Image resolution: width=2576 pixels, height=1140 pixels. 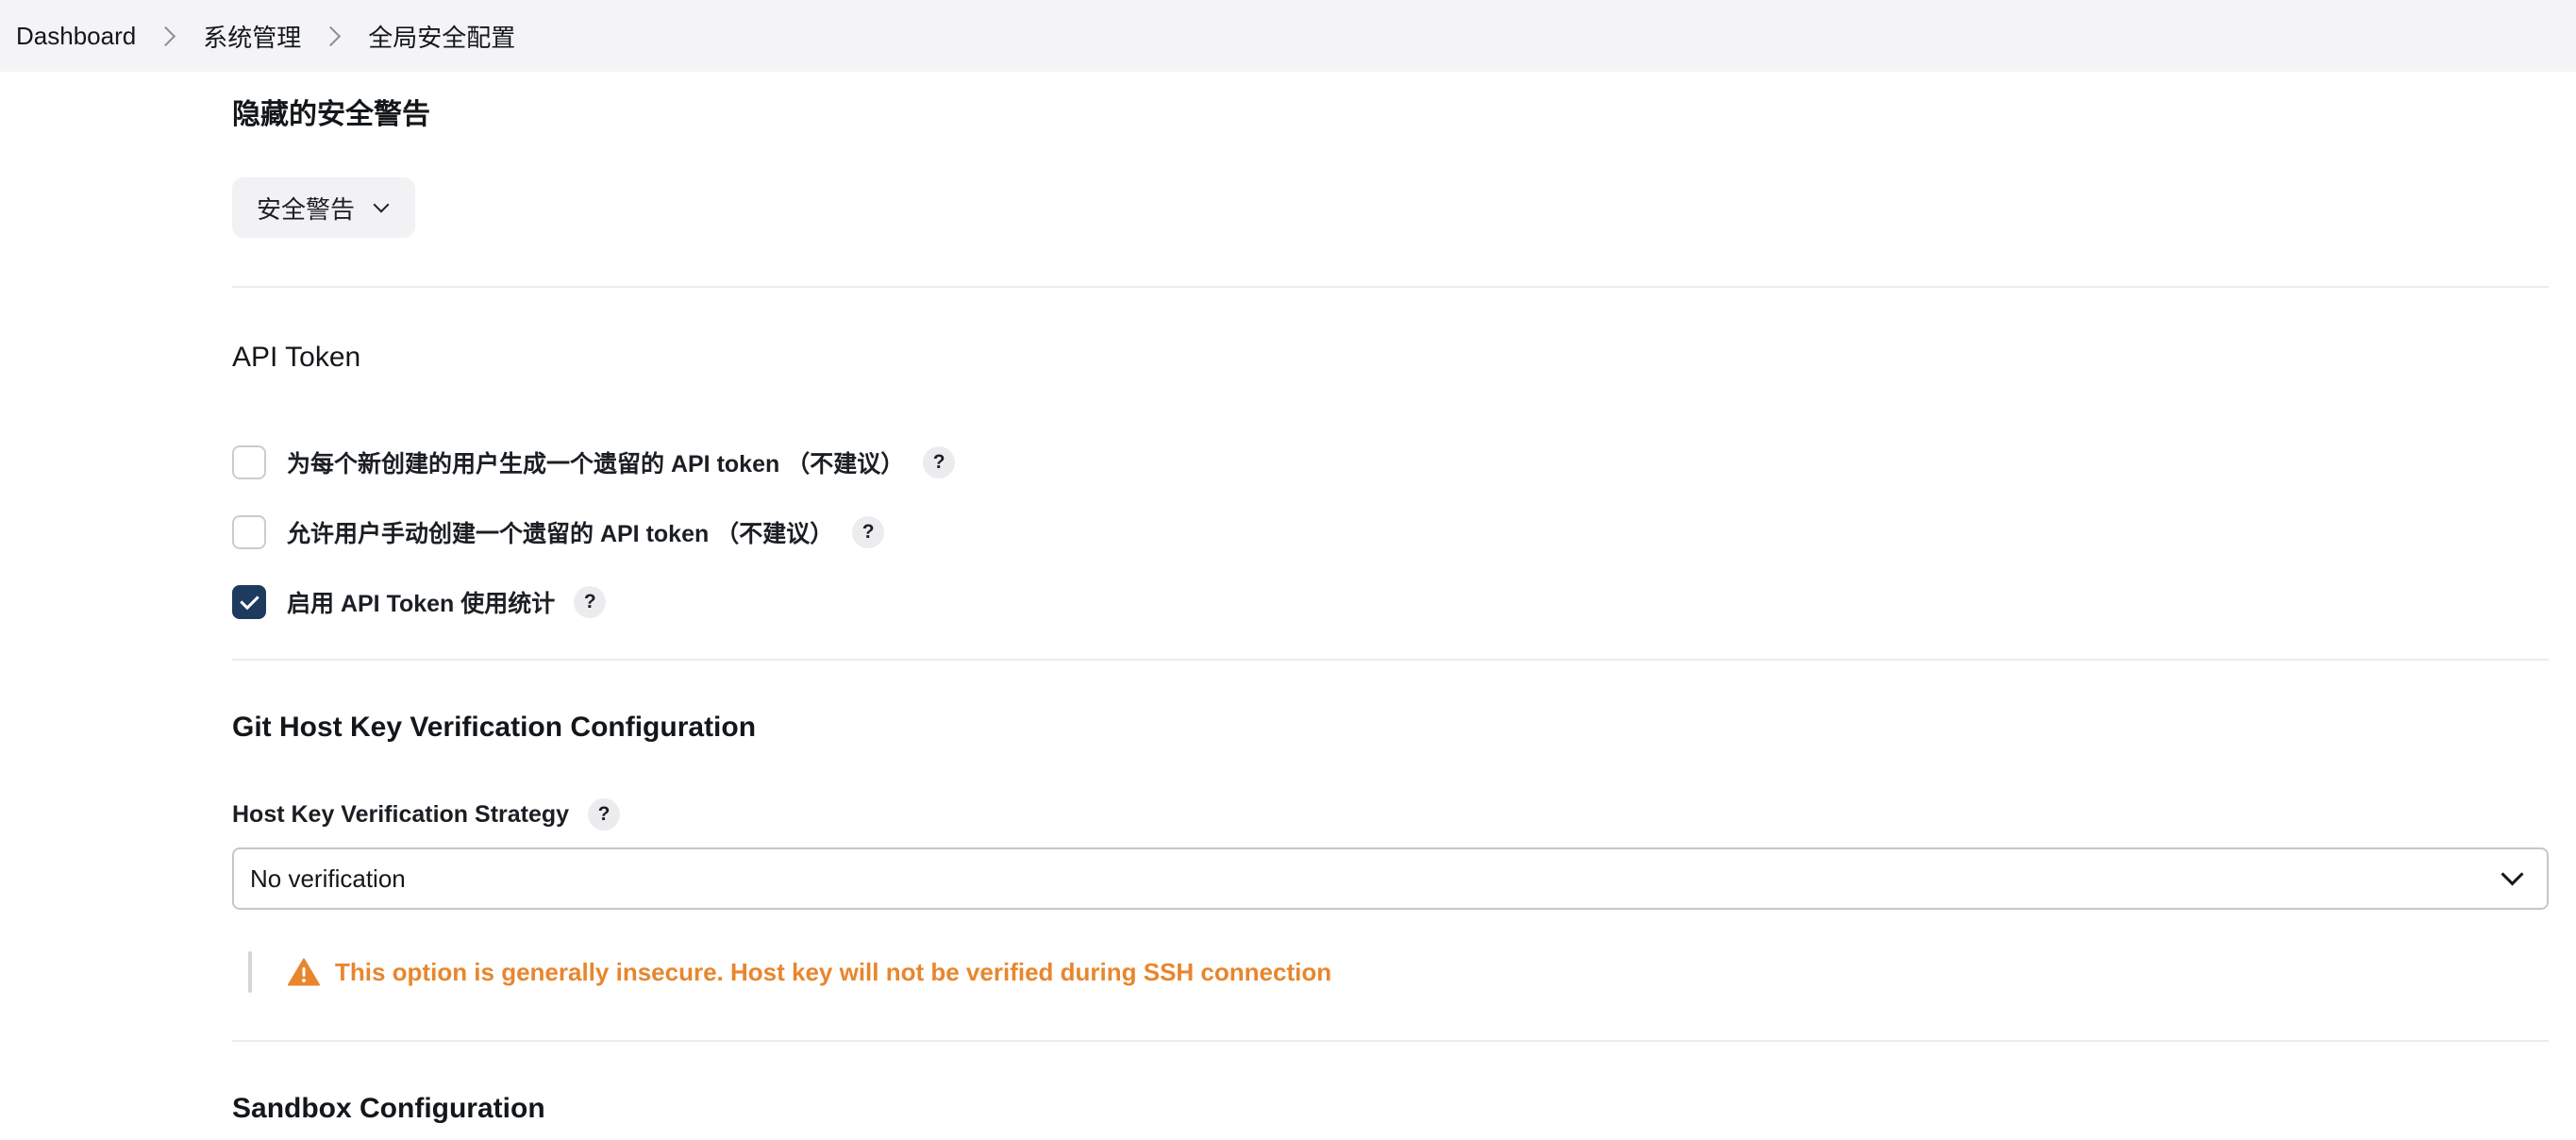 What do you see at coordinates (249, 462) in the screenshot?
I see `checkbox-generate-legacy-token` at bounding box center [249, 462].